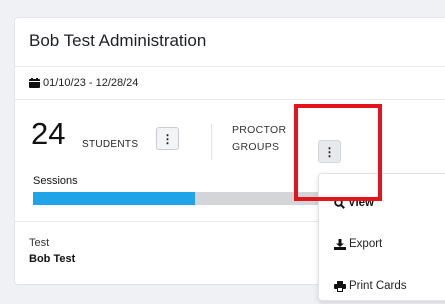  Describe the element at coordinates (211, 142) in the screenshot. I see `divider` at that location.